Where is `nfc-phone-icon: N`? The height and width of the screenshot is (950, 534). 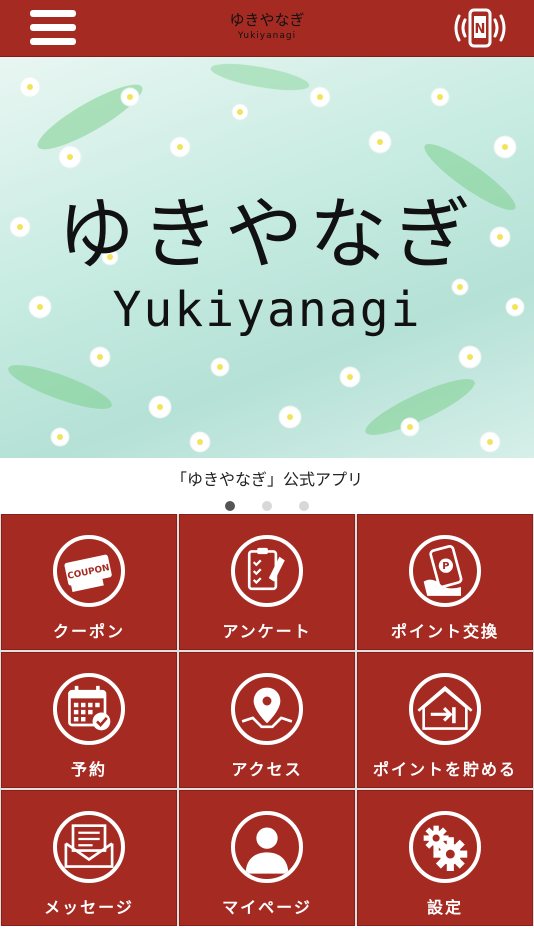 nfc-phone-icon: N is located at coordinates (480, 28).